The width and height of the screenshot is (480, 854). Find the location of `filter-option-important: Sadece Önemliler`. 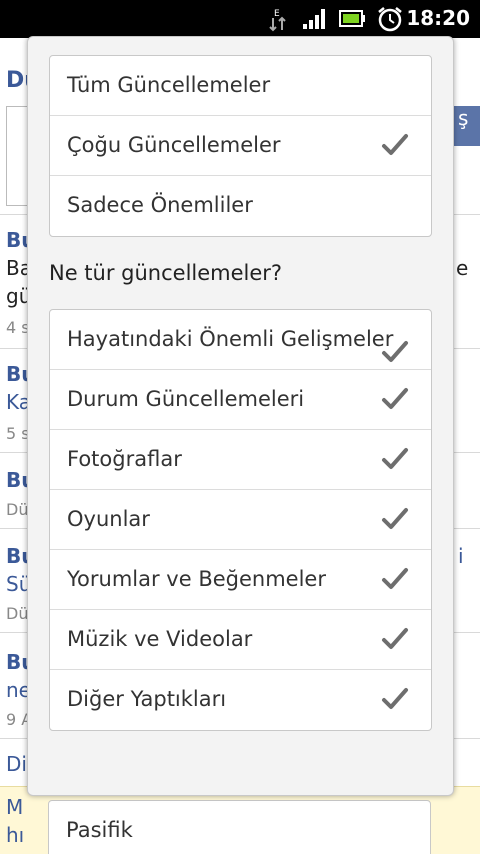

filter-option-important: Sadece Önemliler is located at coordinates (240, 206).